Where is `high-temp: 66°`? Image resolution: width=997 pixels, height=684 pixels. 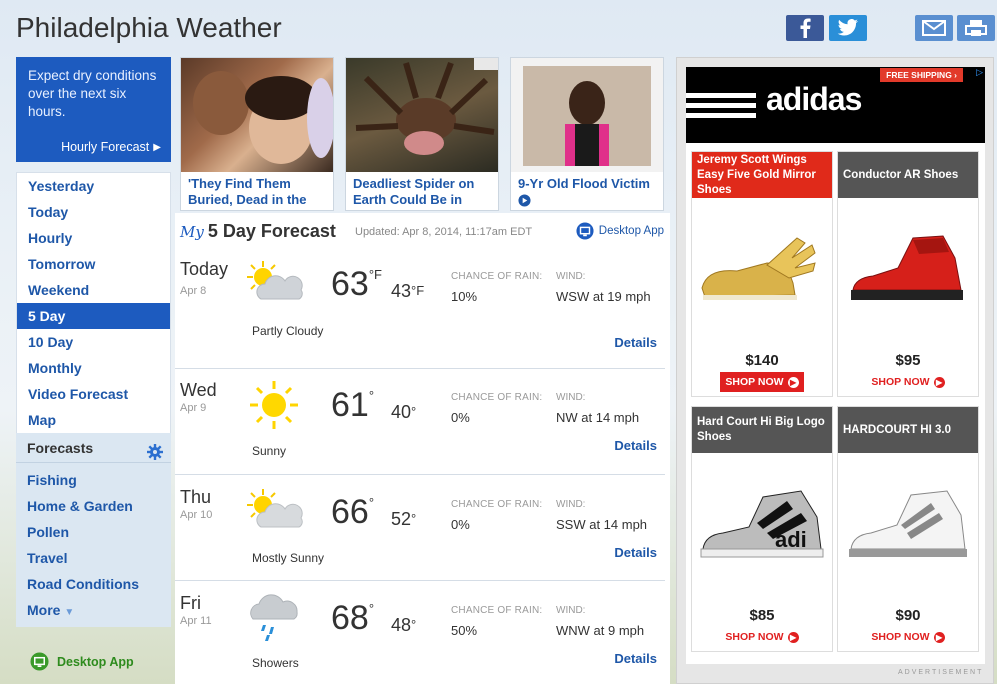 high-temp: 66° is located at coordinates (352, 512).